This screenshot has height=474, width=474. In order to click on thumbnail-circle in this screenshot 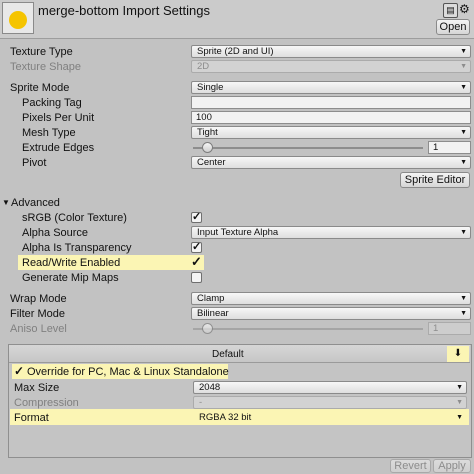, I will do `click(18, 20)`.